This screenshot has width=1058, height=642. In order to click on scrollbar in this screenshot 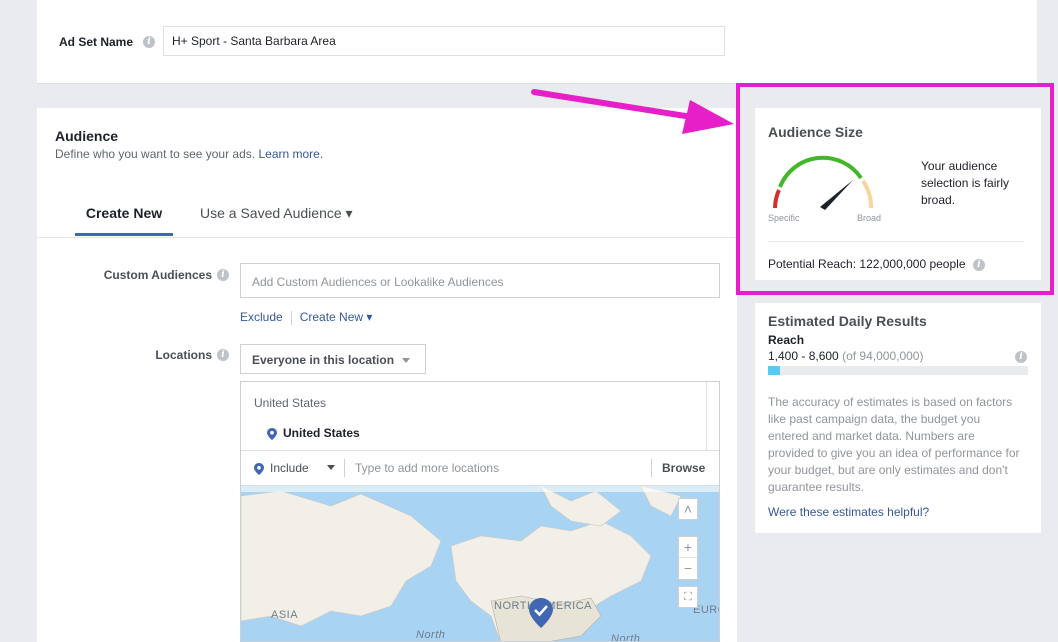, I will do `click(706, 416)`.